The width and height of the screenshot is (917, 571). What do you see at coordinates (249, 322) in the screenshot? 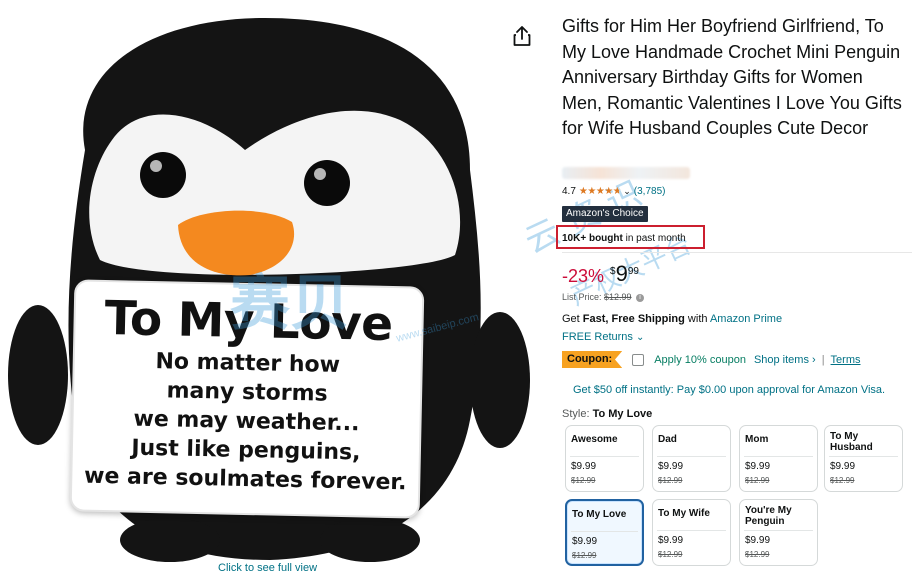
I see `card-title: To My Love` at bounding box center [249, 322].